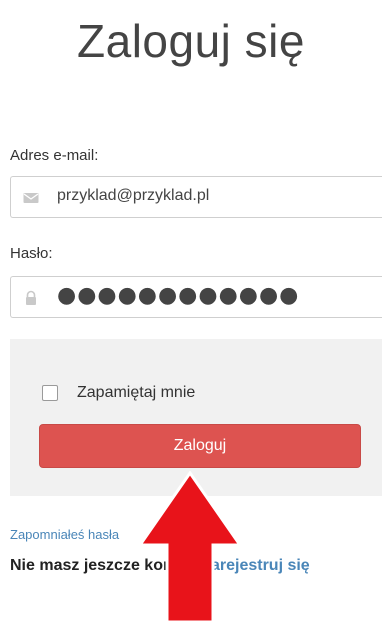 This screenshot has height=622, width=382. What do you see at coordinates (31, 253) in the screenshot?
I see `password-label: Hasło:` at bounding box center [31, 253].